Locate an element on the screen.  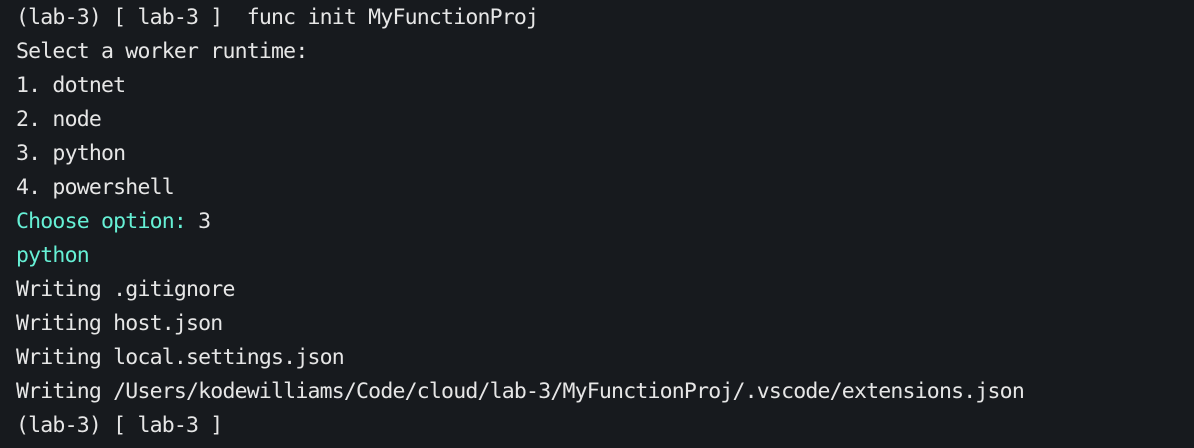
writing-local-settings: Writing local.settings.json is located at coordinates (180, 357).